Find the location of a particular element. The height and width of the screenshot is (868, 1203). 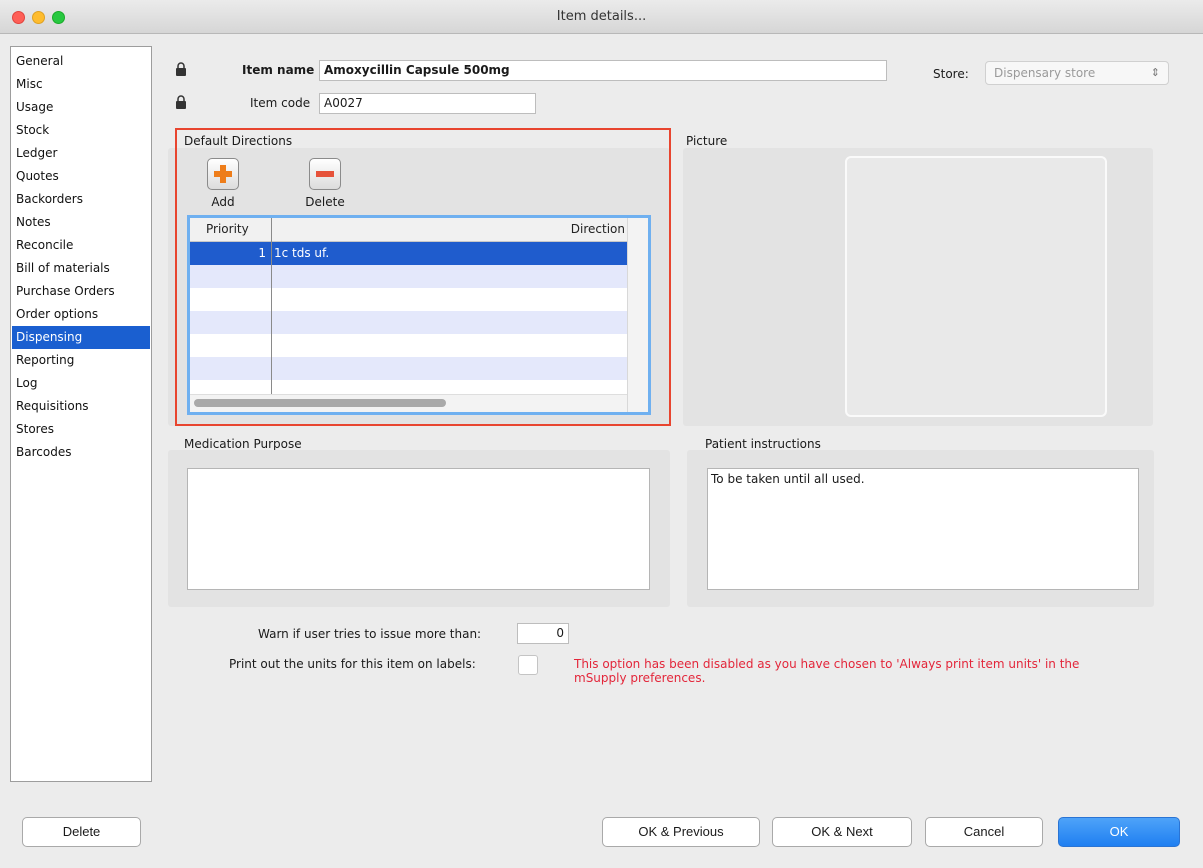

plus-icon is located at coordinates (223, 174).